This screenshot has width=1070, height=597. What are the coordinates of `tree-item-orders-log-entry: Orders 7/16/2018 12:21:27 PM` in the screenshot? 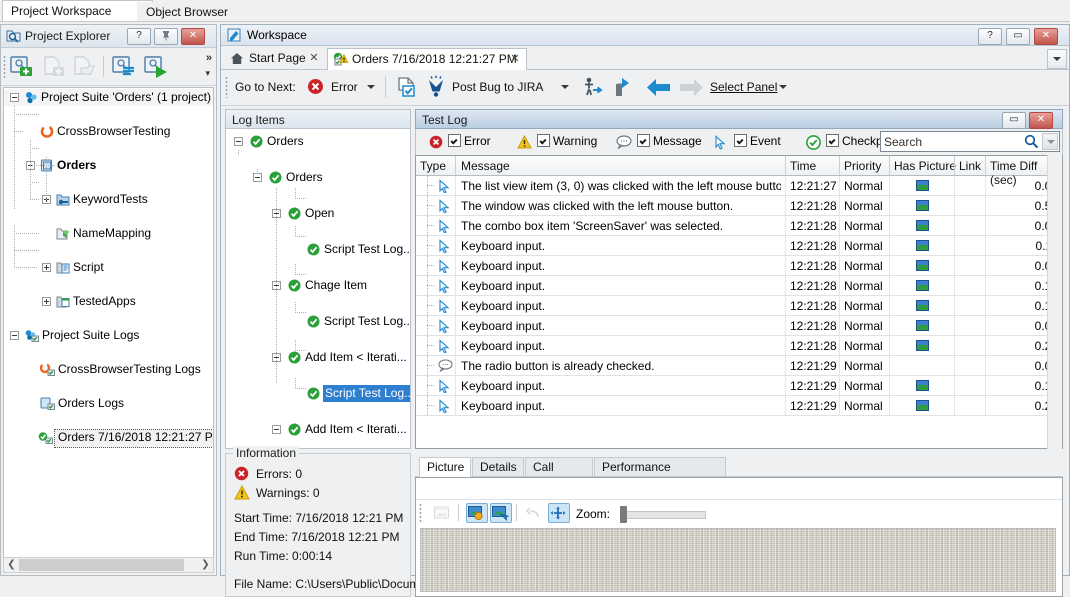 It's located at (108, 438).